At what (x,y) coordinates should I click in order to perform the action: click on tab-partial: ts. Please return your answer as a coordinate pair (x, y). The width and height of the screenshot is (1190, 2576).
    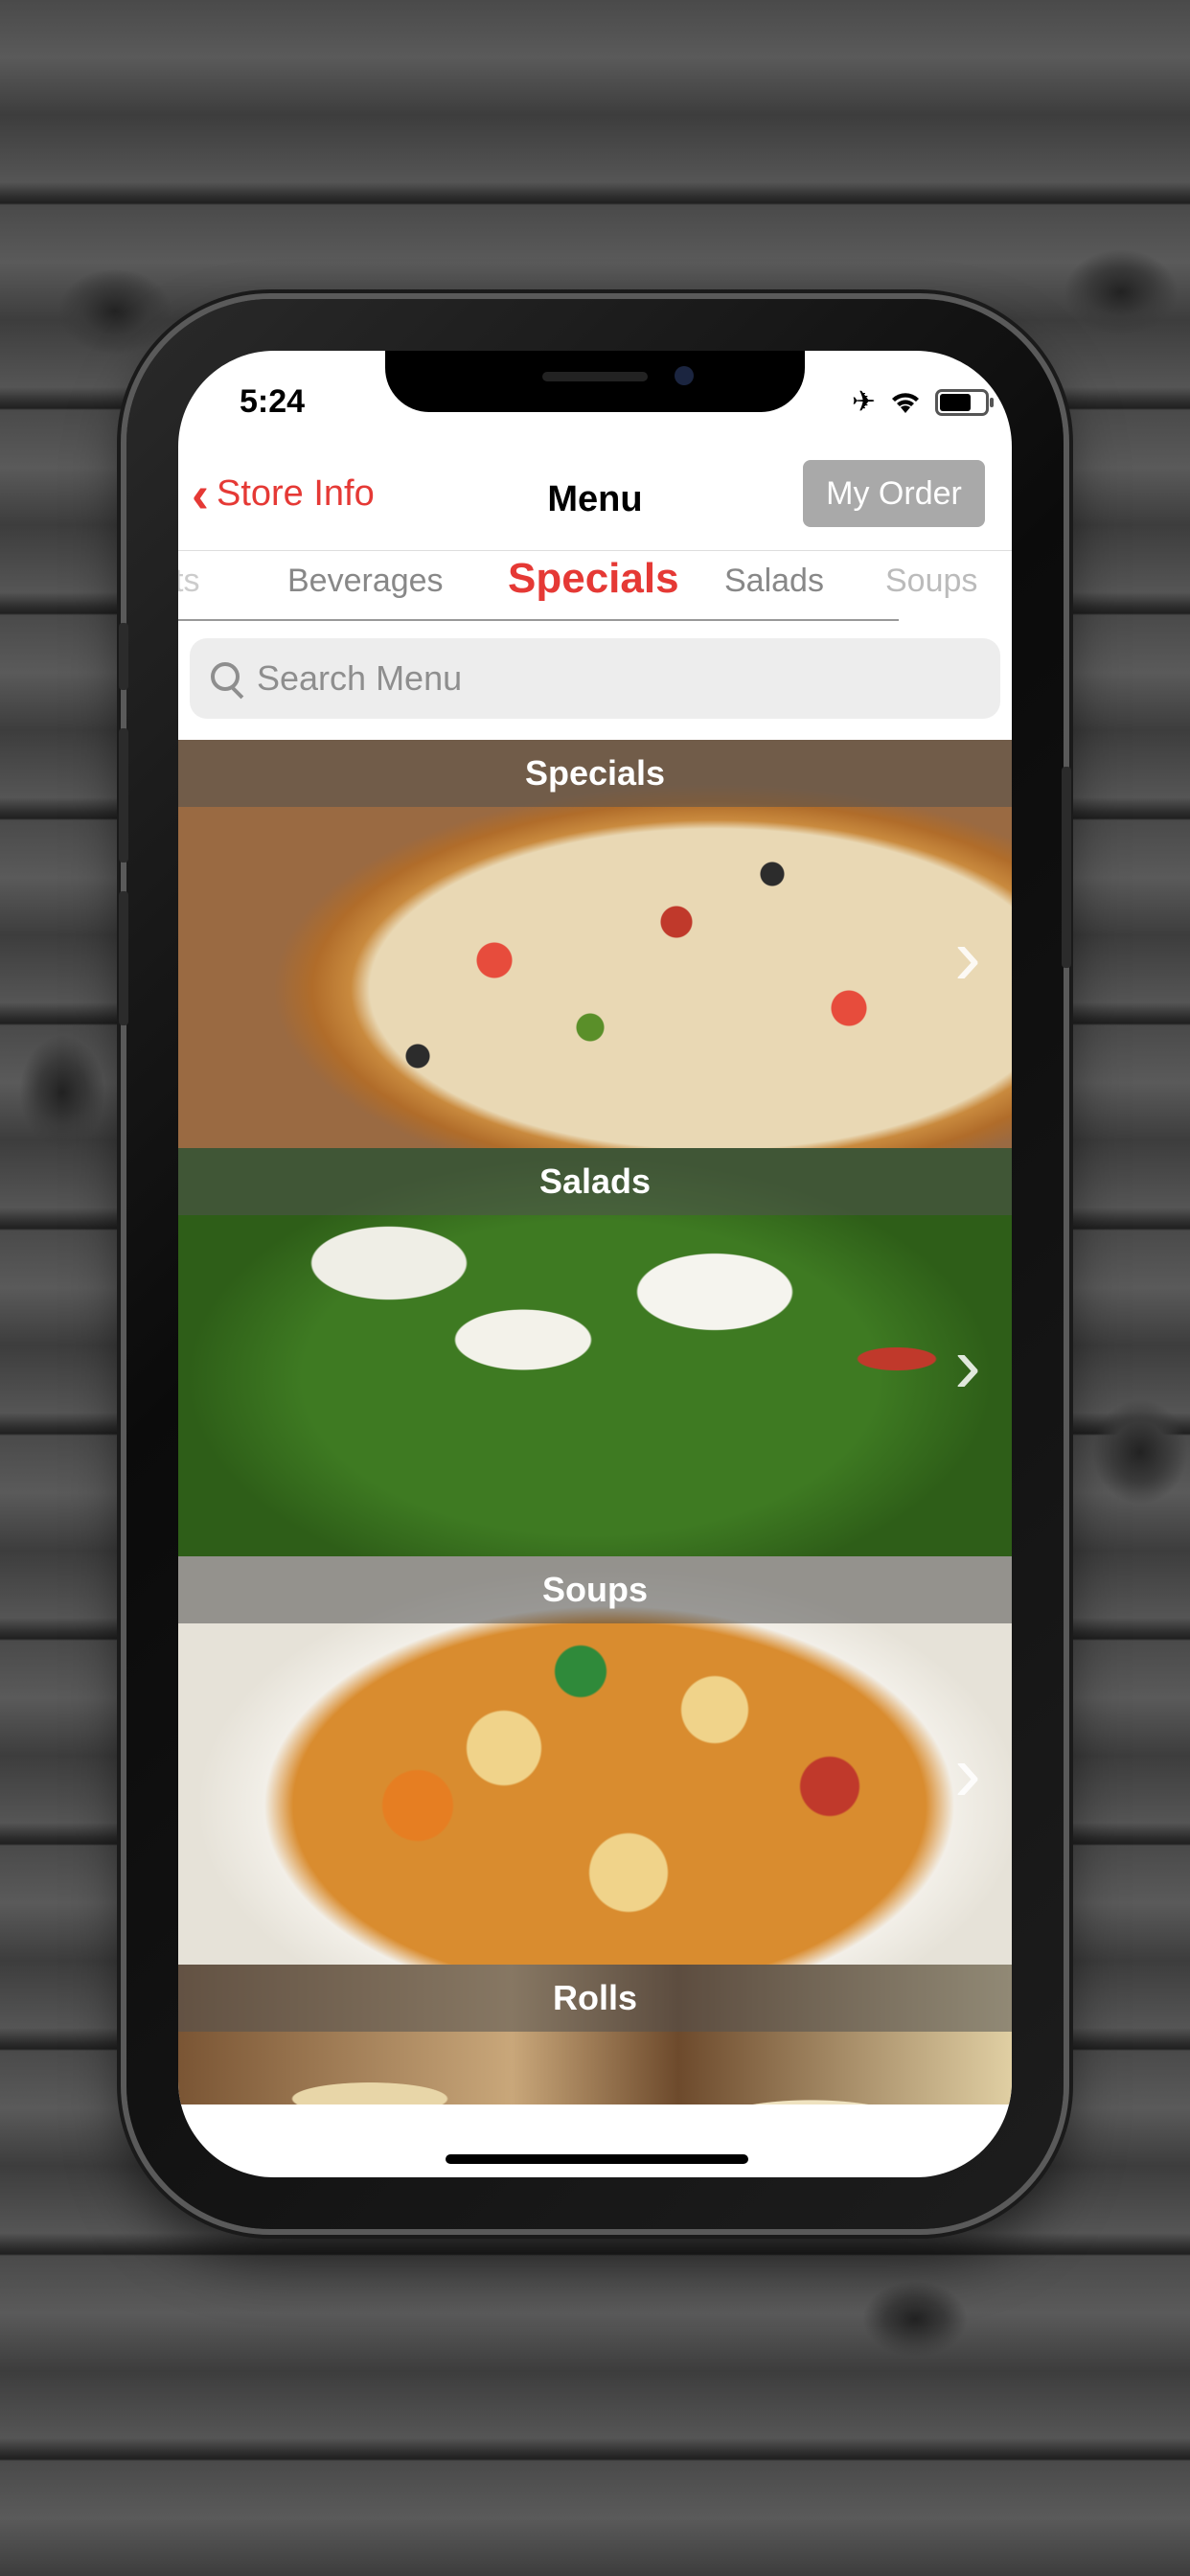
    Looking at the image, I should click on (189, 581).